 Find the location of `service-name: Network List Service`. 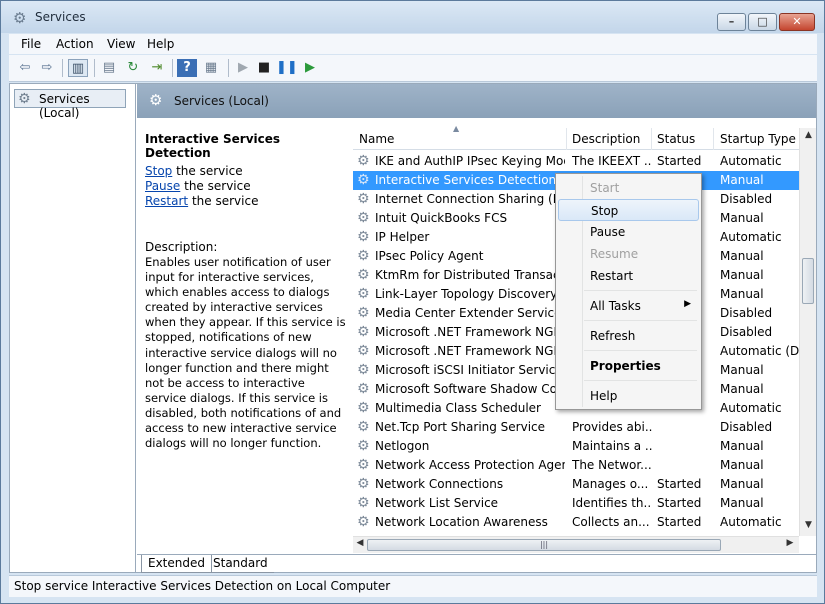

service-name: Network List Service is located at coordinates (437, 503).